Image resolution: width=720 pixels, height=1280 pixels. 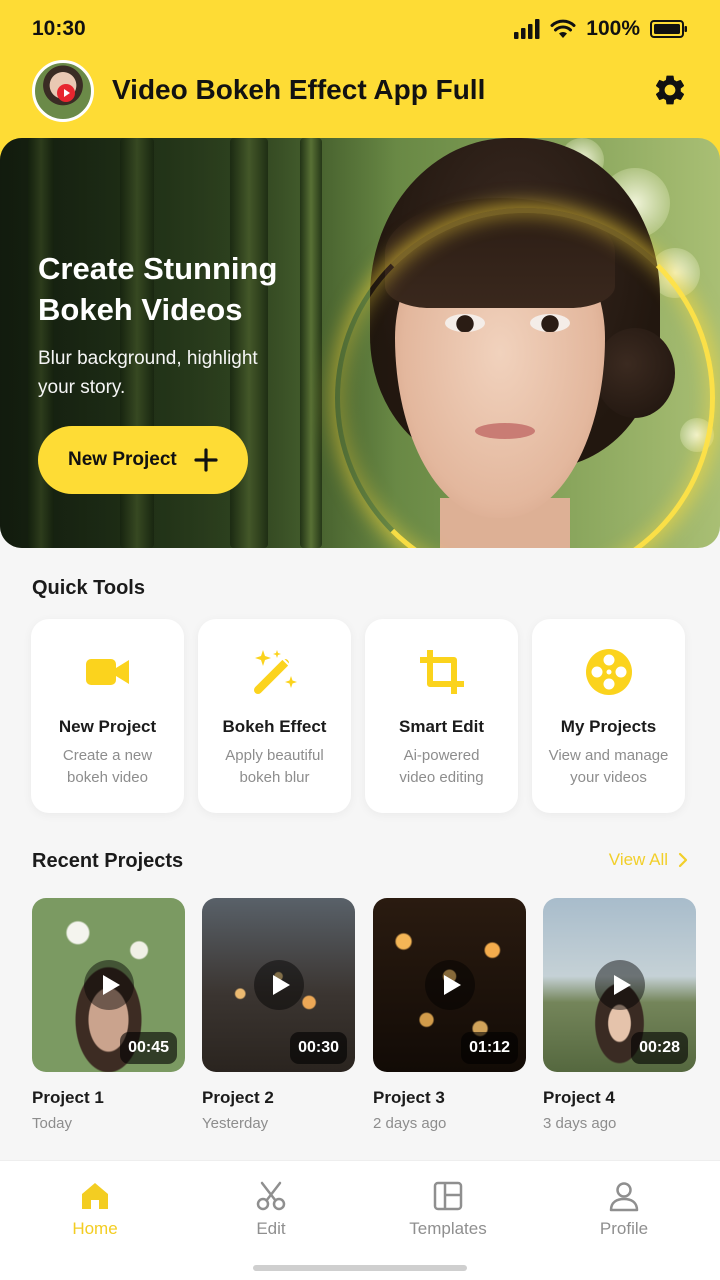 What do you see at coordinates (360, 1268) in the screenshot?
I see `home-indicator` at bounding box center [360, 1268].